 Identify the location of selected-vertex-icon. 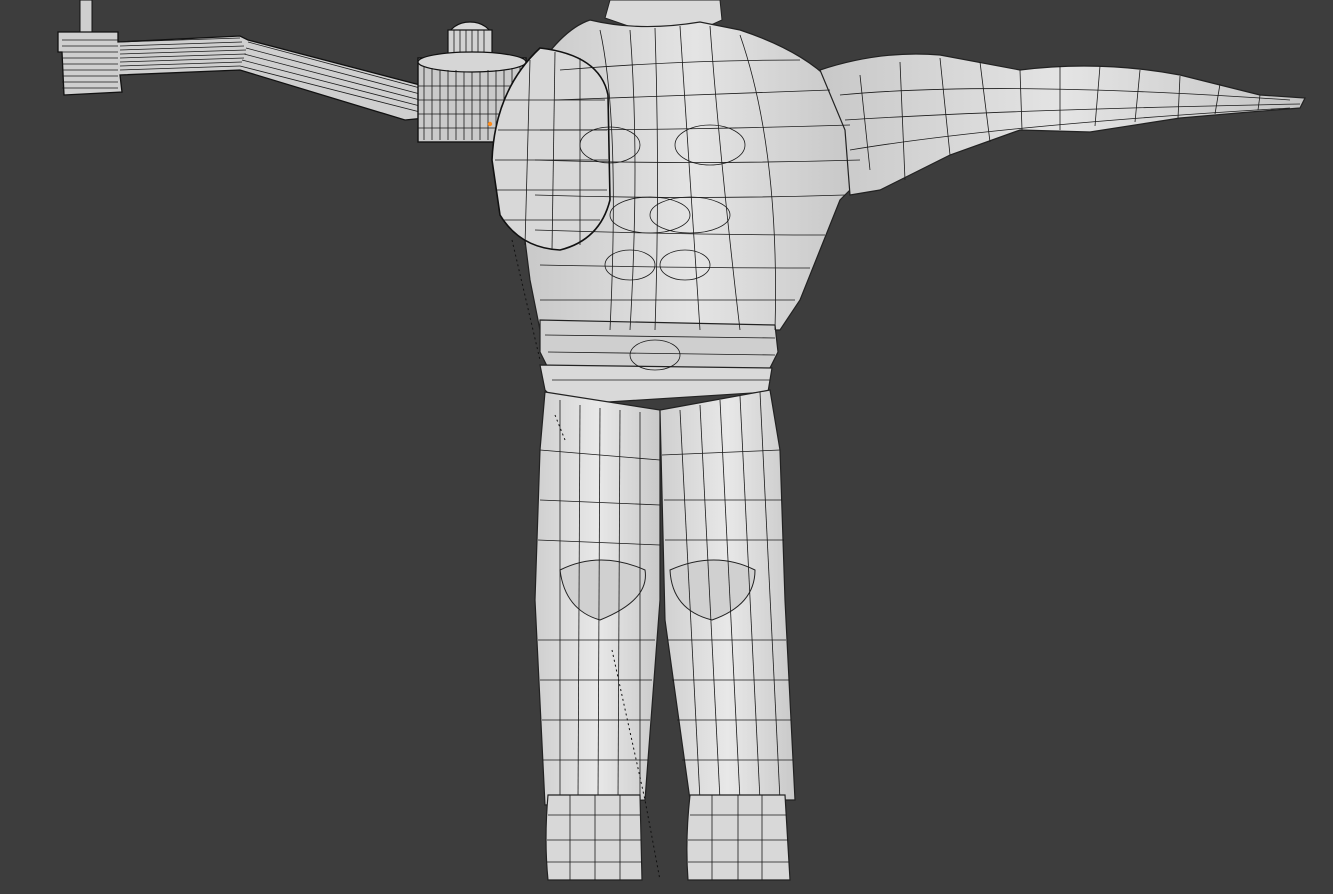
(490, 124).